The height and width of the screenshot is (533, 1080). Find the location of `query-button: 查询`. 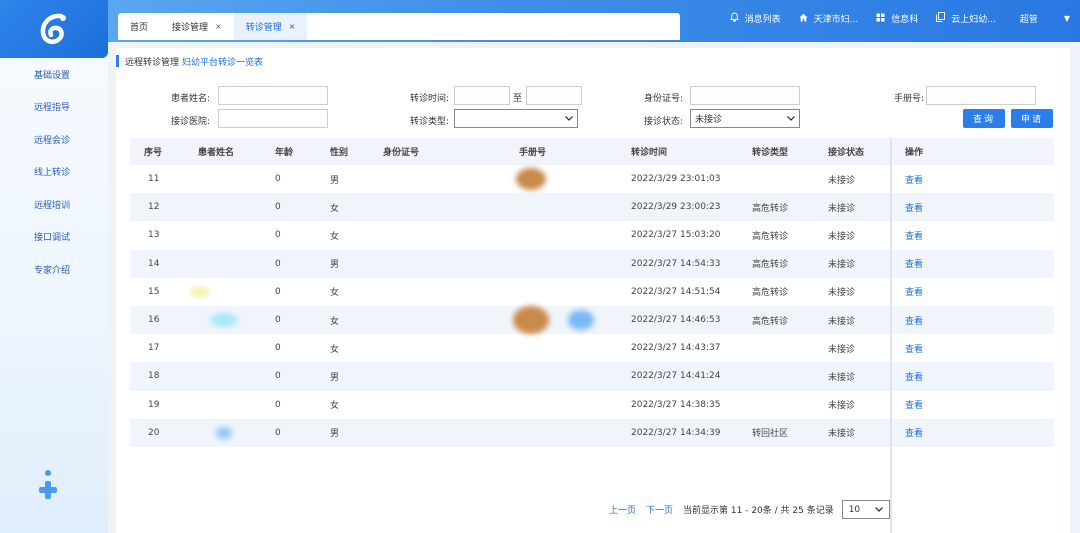

query-button: 查询 is located at coordinates (984, 118).